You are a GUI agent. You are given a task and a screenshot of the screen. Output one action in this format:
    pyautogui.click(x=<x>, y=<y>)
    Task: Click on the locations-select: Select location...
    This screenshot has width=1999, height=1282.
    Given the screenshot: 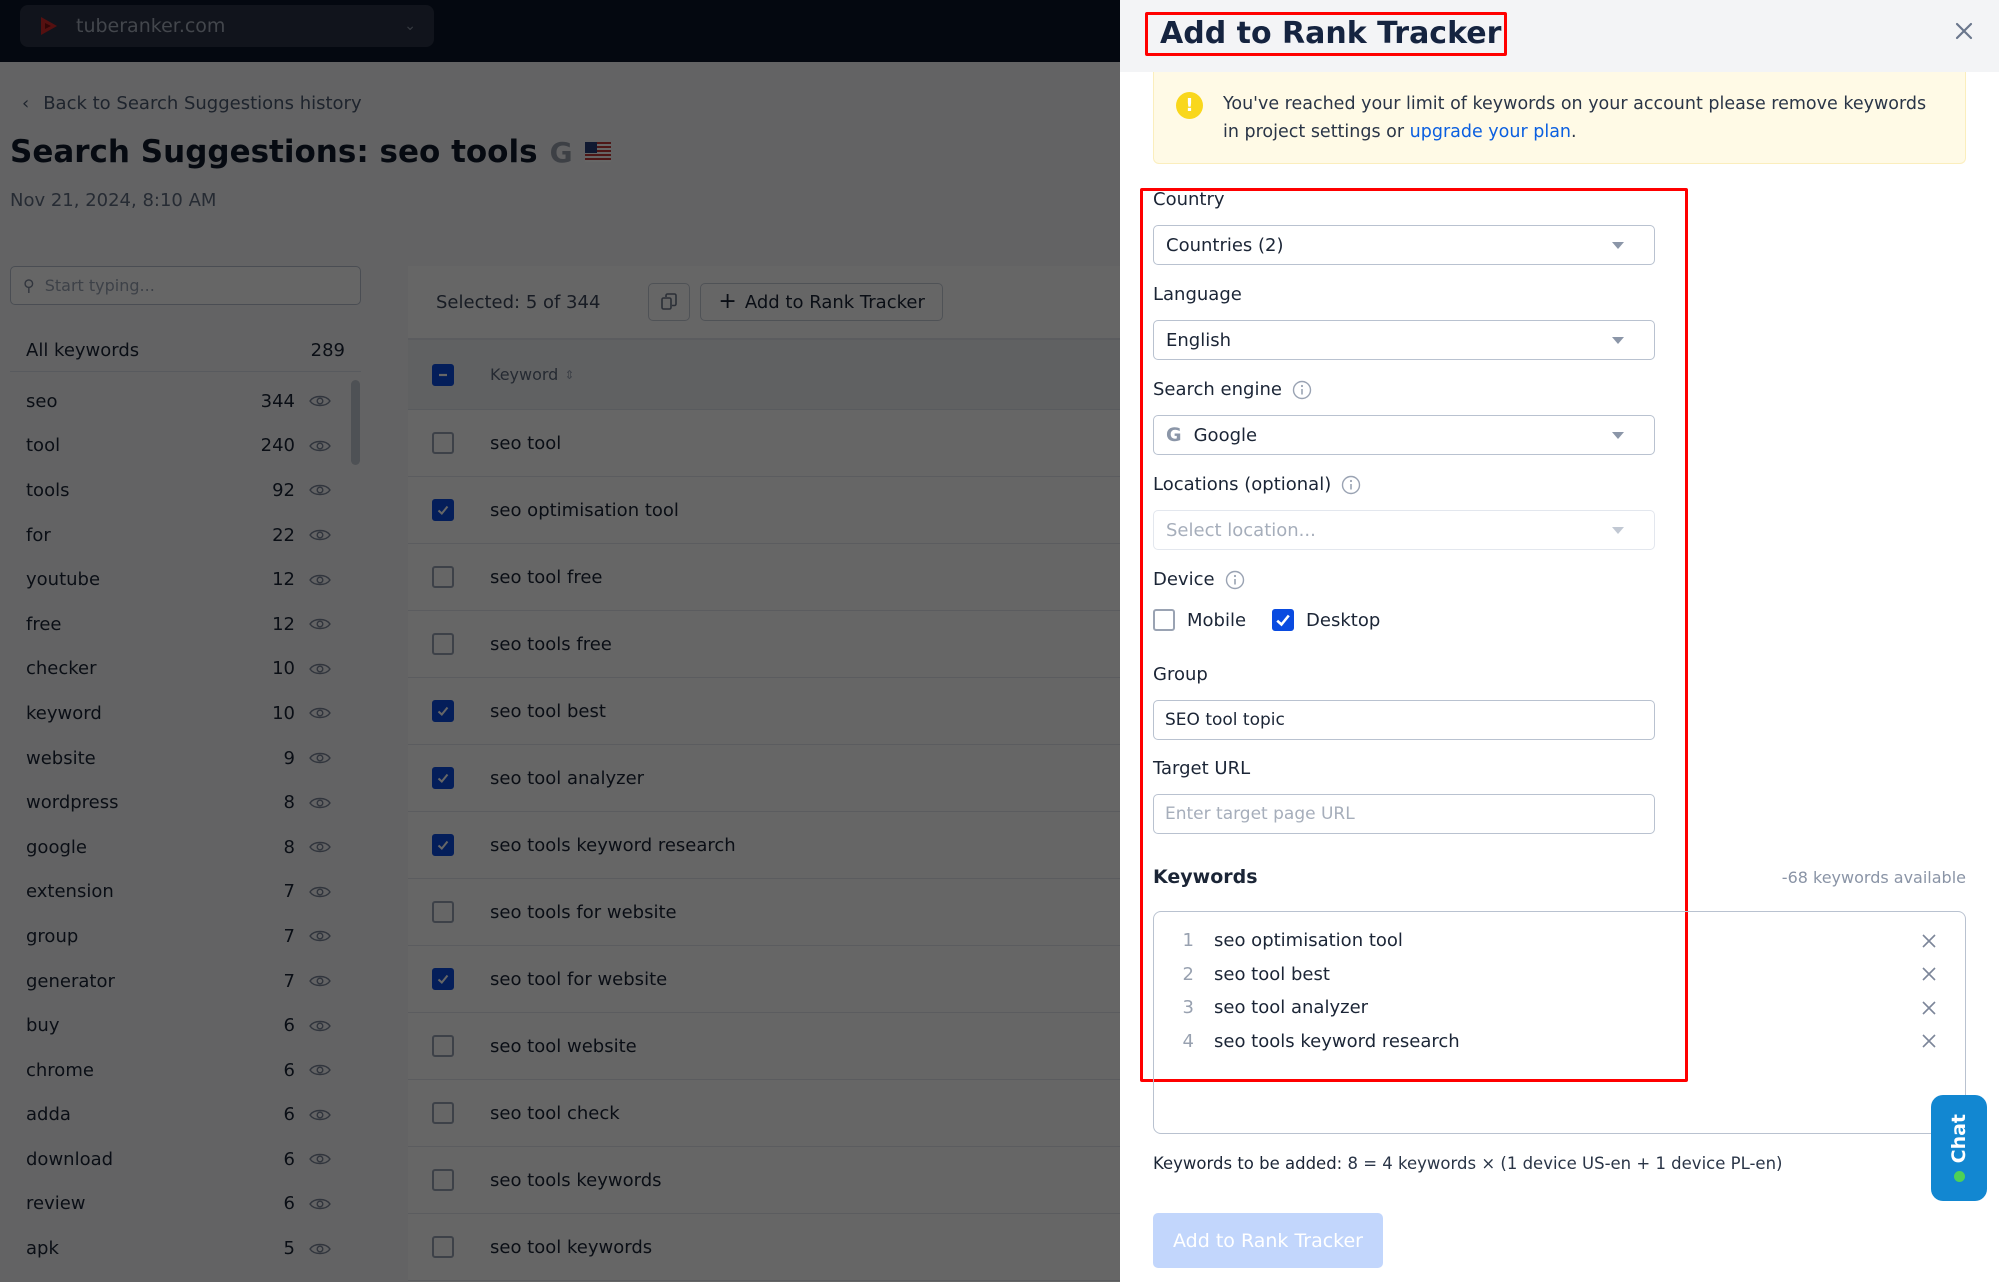 What is the action you would take?
    pyautogui.click(x=1404, y=530)
    